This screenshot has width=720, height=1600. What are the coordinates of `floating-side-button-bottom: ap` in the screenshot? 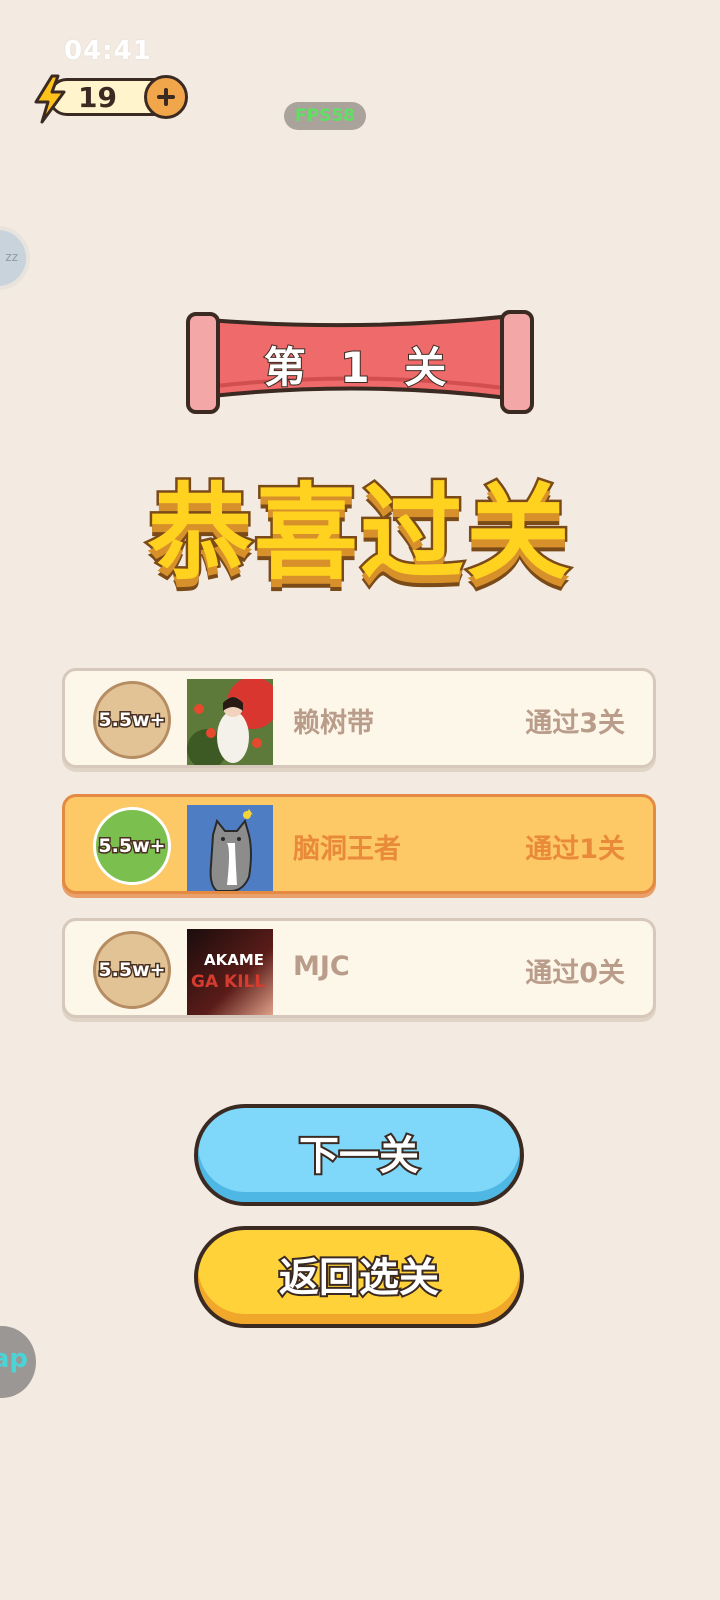 It's located at (18, 1362).